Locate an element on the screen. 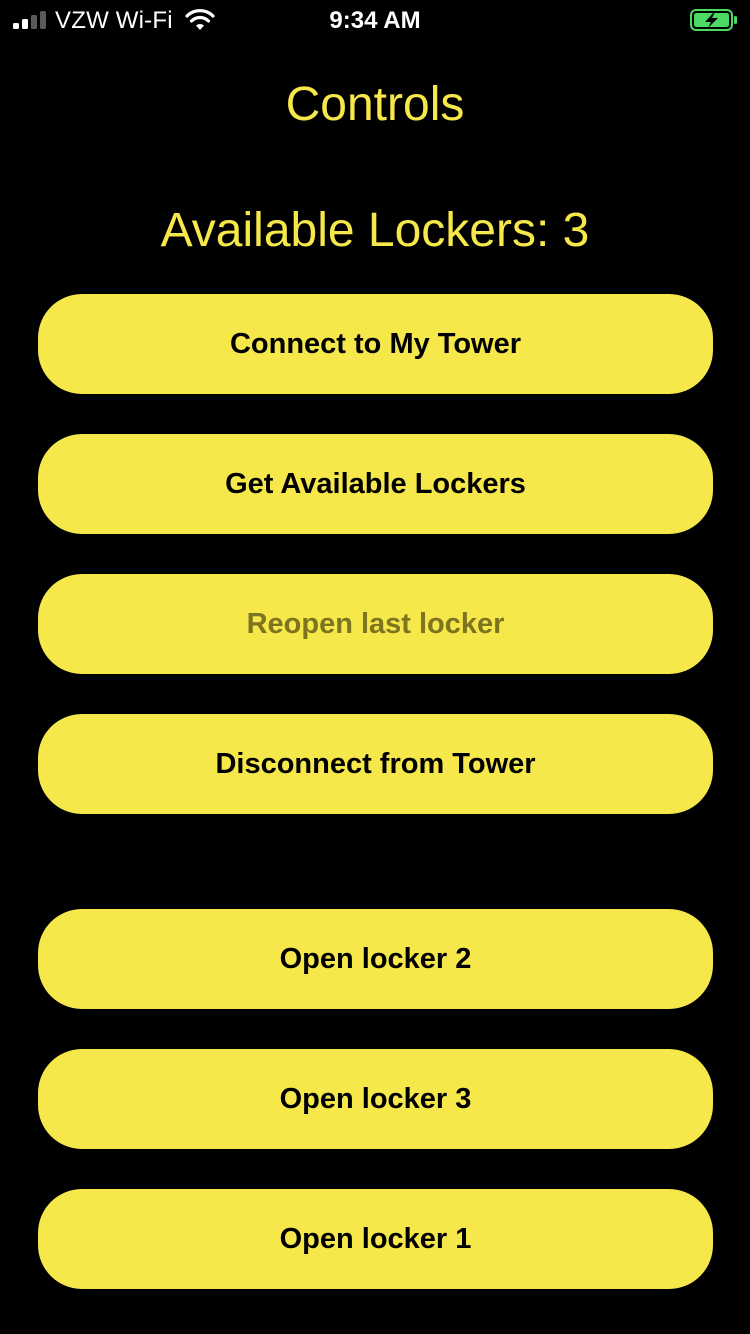 Image resolution: width=750 pixels, height=1334 pixels. disconnect-tower-button-label: Disconnect from Tower is located at coordinates (375, 763).